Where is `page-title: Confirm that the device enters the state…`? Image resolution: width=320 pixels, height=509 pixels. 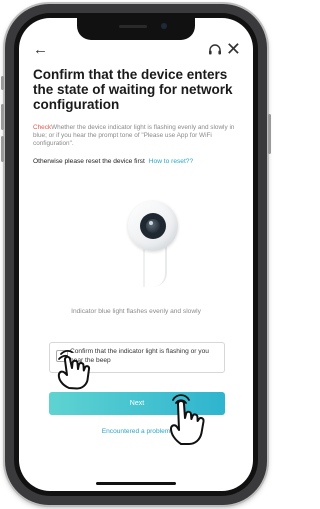 page-title: Confirm that the device enters the state… is located at coordinates (133, 89).